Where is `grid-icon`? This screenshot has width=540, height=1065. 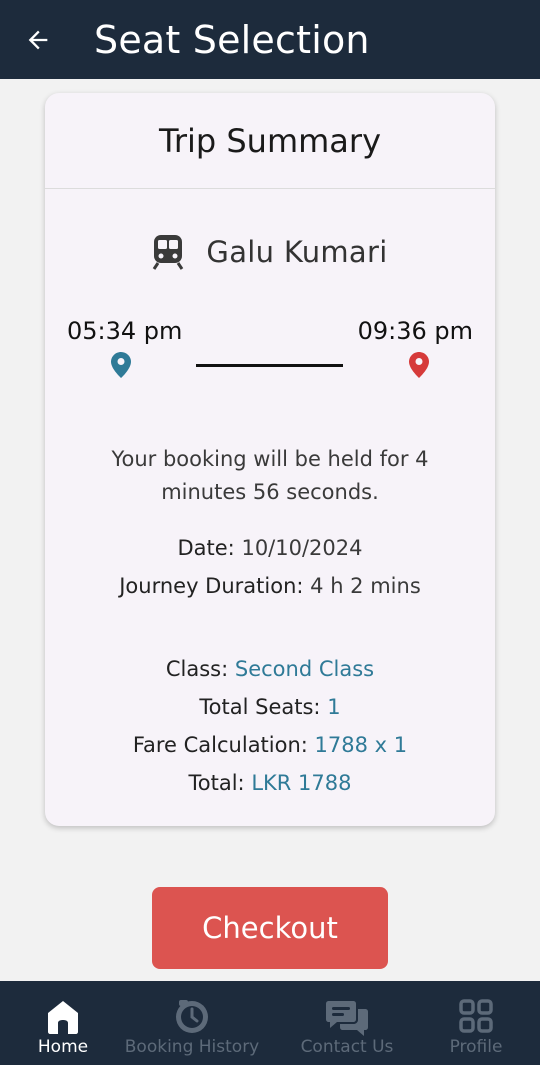
grid-icon is located at coordinates (476, 1016).